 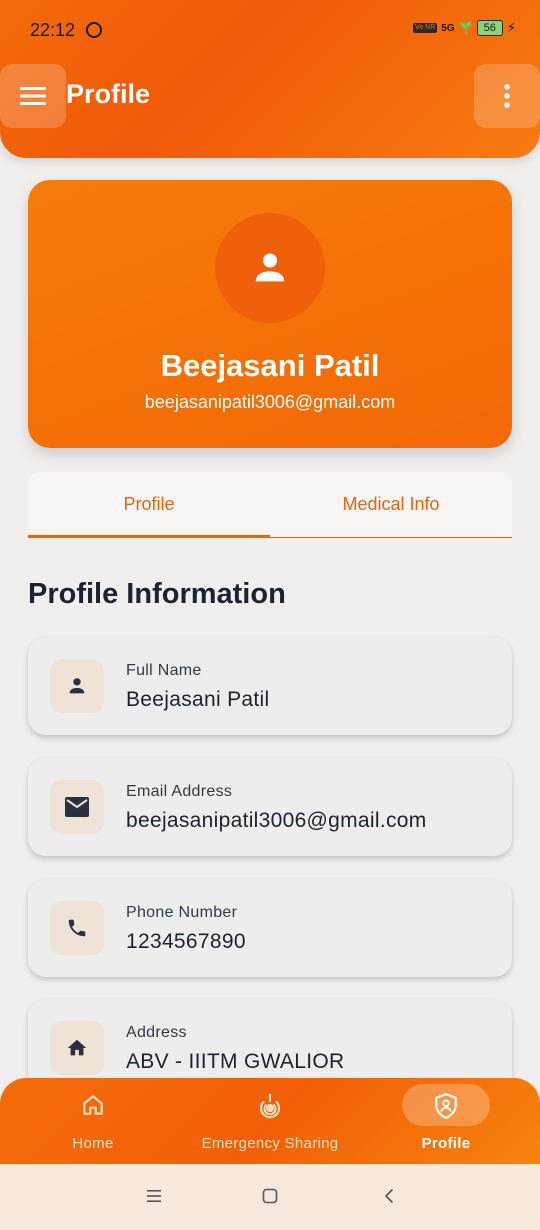 I want to click on status-bar: 22:12 Vo NR 5G 56 ⚡, so click(x=270, y=31).